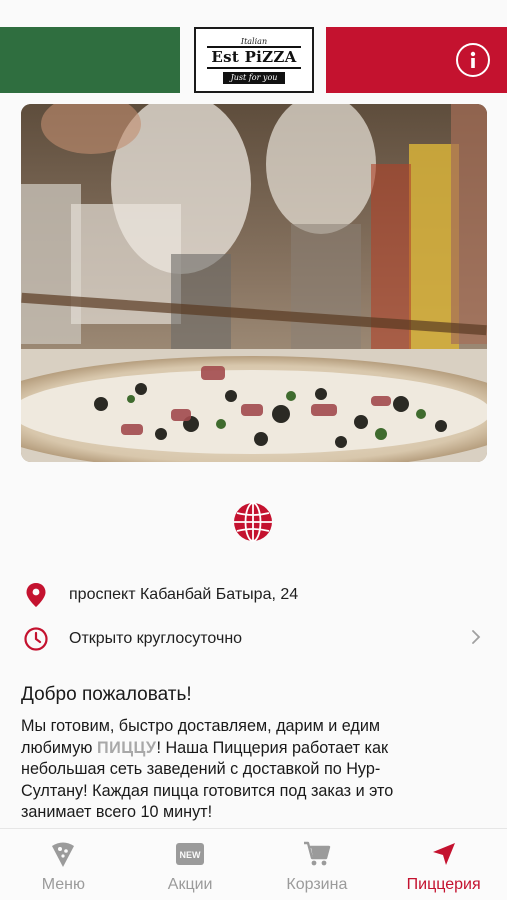 The image size is (507, 900). Describe the element at coordinates (254, 57) in the screenshot. I see `logo-wordmark: Est PiZZA` at that location.